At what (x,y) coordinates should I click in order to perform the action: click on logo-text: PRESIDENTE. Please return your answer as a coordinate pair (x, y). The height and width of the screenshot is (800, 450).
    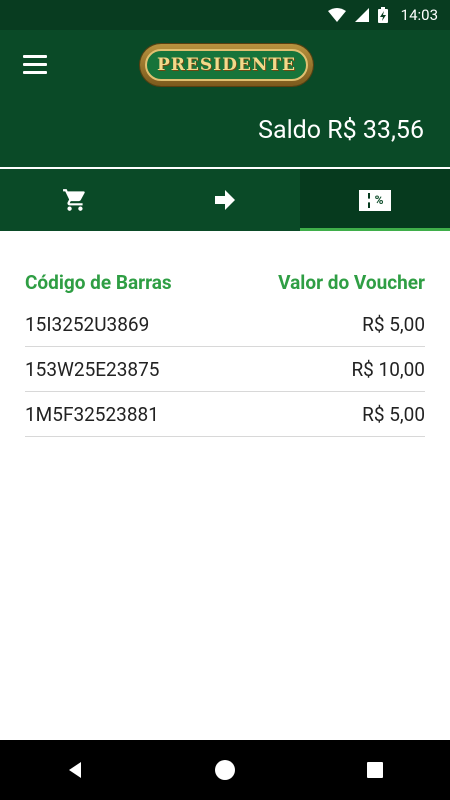
    Looking at the image, I should click on (226, 65).